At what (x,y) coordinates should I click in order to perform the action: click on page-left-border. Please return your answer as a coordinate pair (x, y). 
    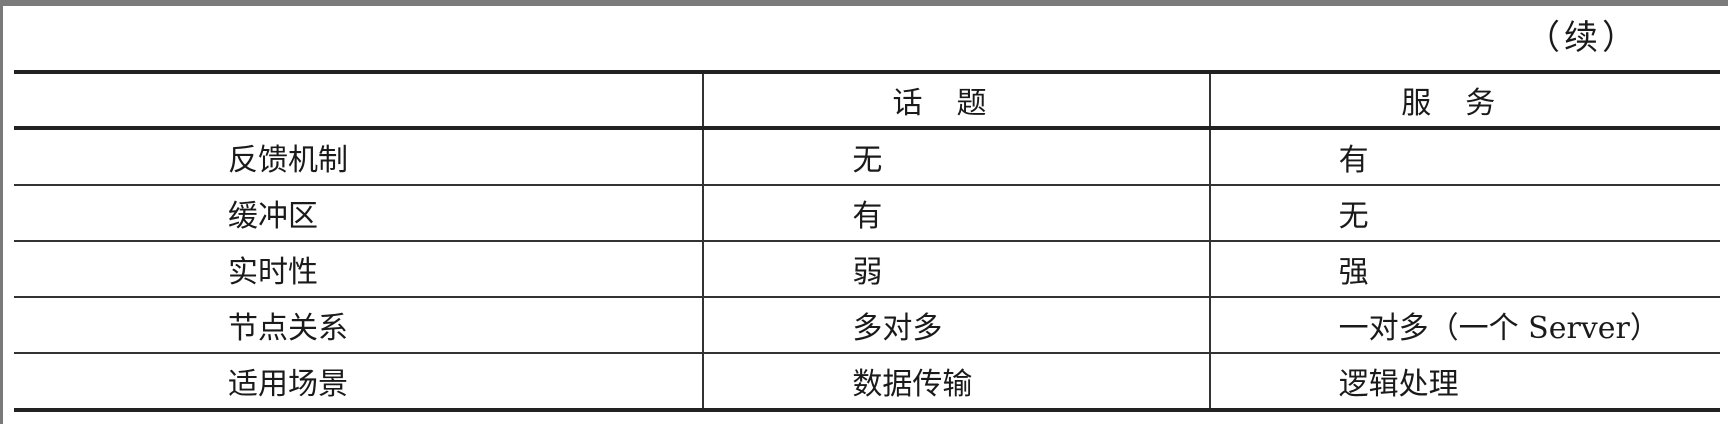
    Looking at the image, I should click on (1, 212).